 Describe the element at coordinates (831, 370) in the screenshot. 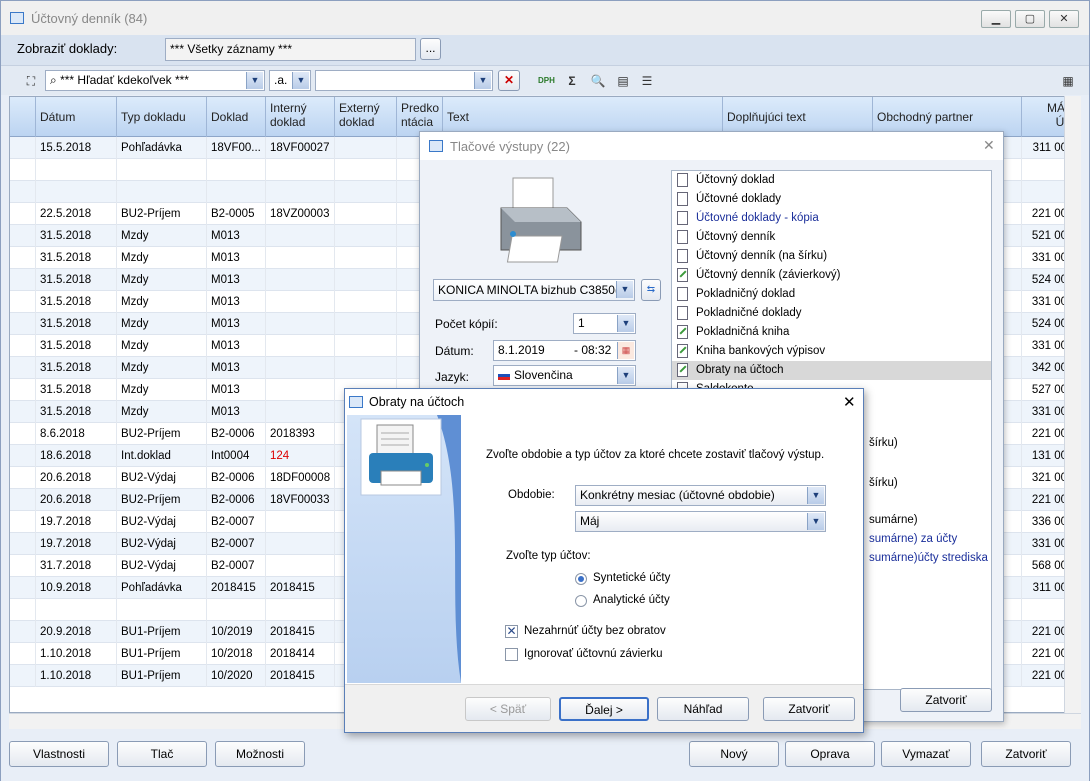

I see `print-output-item: Obraty na účtoch` at that location.